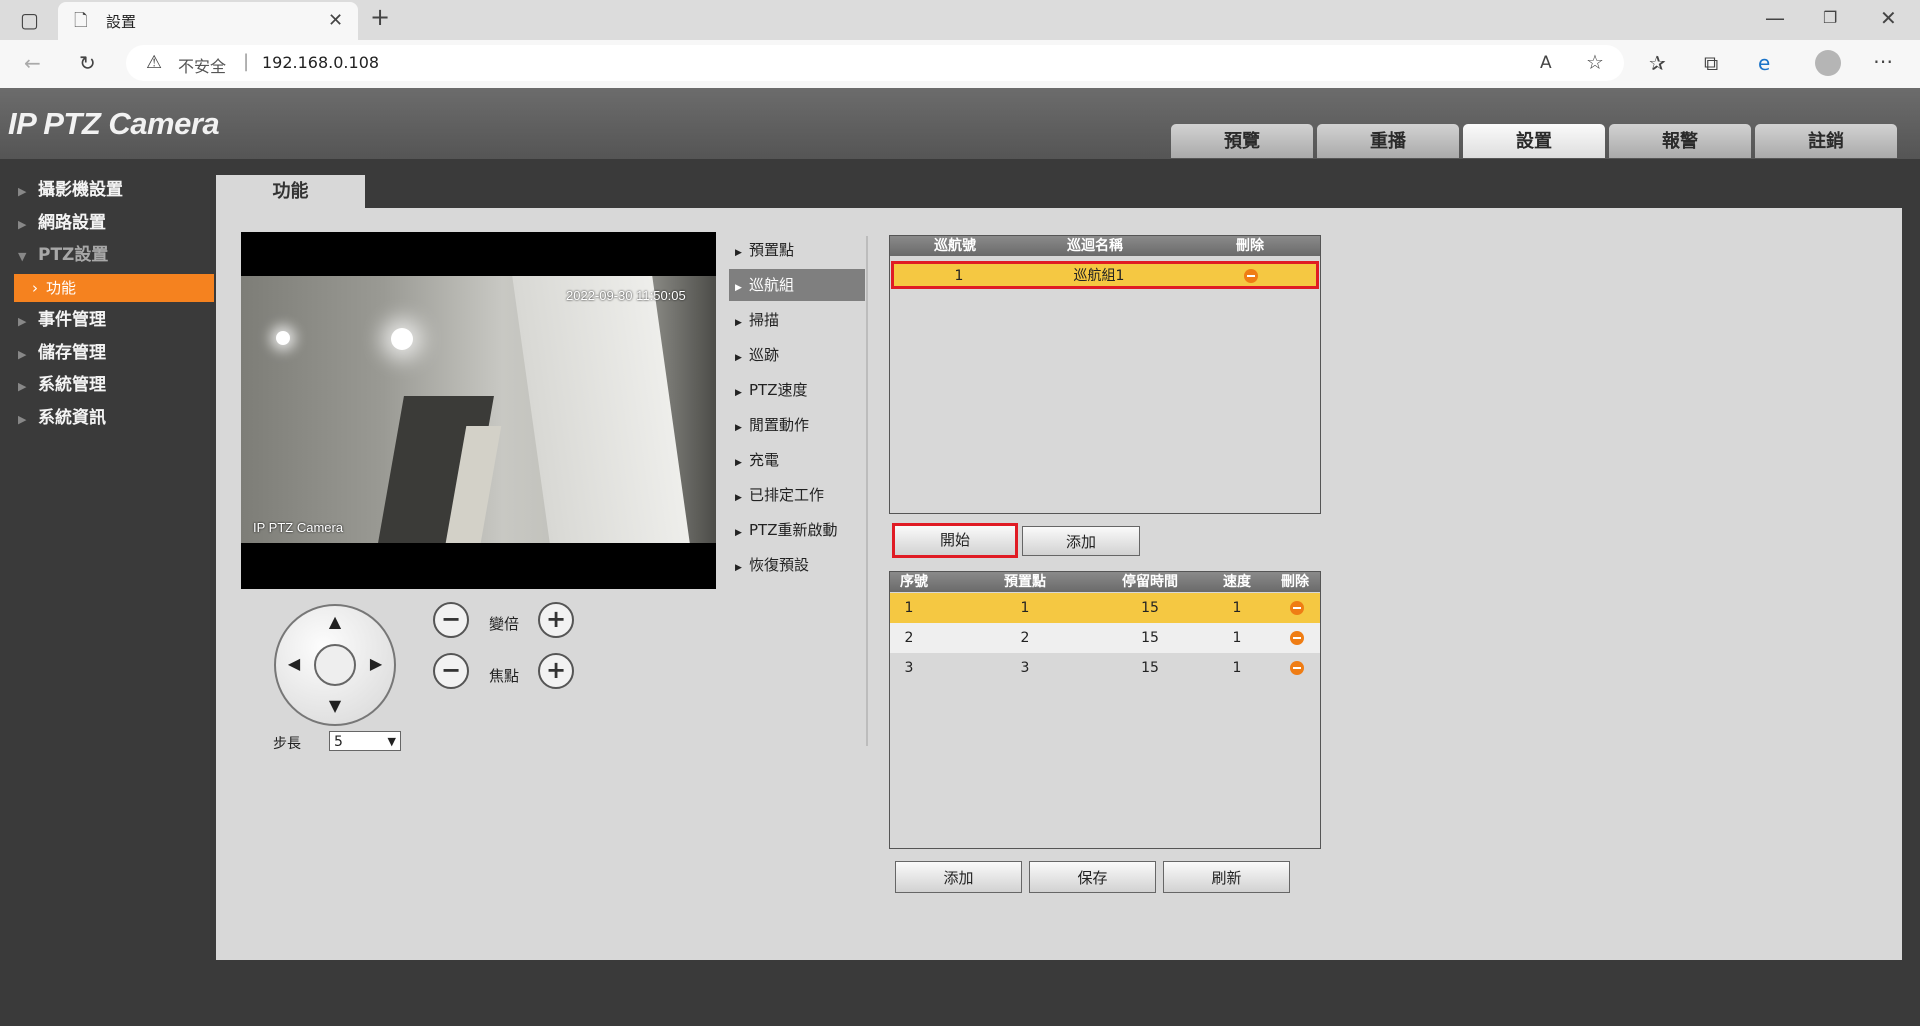 The height and width of the screenshot is (1026, 1920). Describe the element at coordinates (955, 246) in the screenshot. I see `header-tour-no: 巡航號` at that location.